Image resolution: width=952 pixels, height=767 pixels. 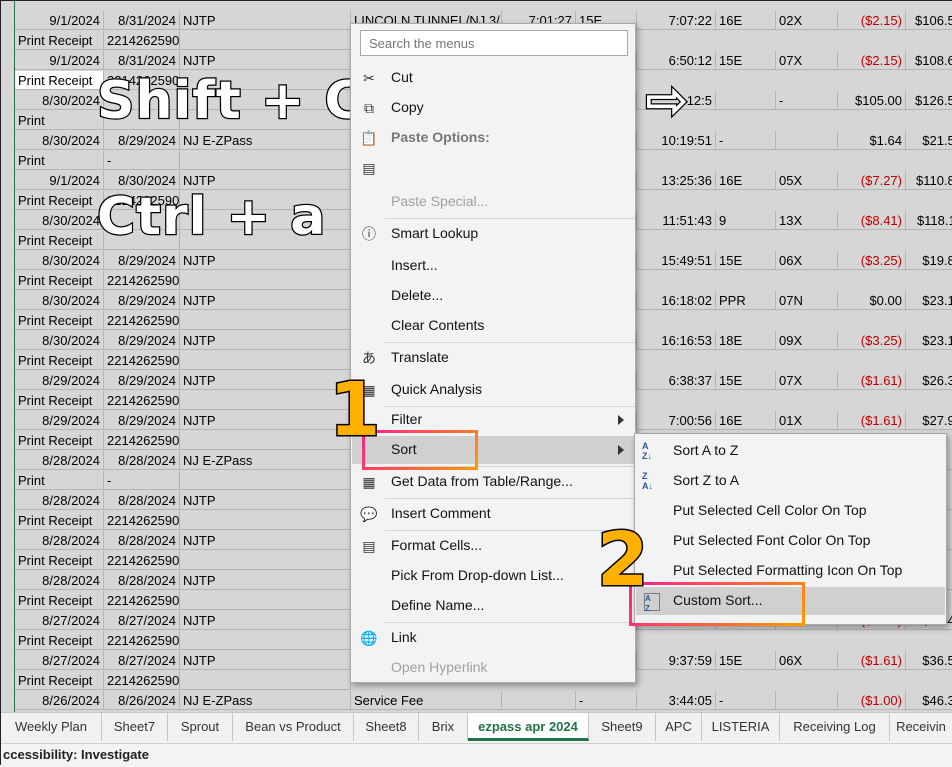 I want to click on cell-balance: $26.38, so click(x=929, y=380).